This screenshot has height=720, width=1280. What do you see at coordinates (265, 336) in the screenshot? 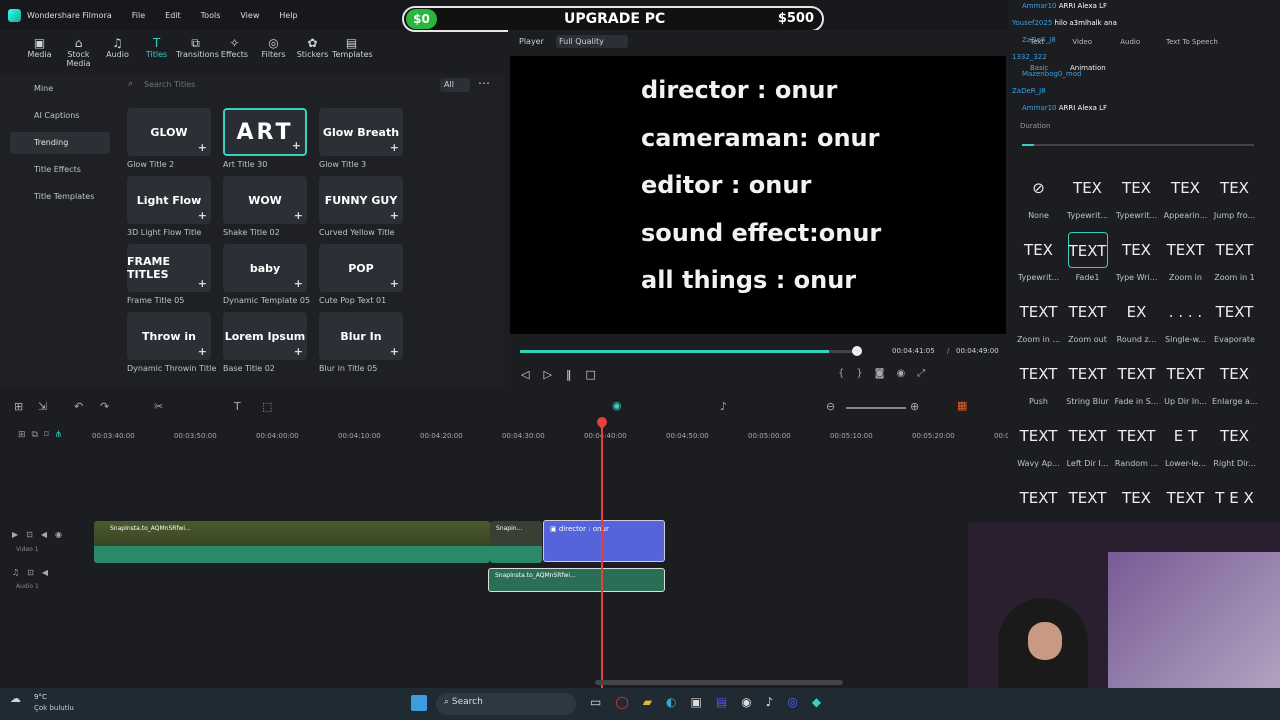
I see `title-thumbnail: Lorem Ipsum +` at bounding box center [265, 336].